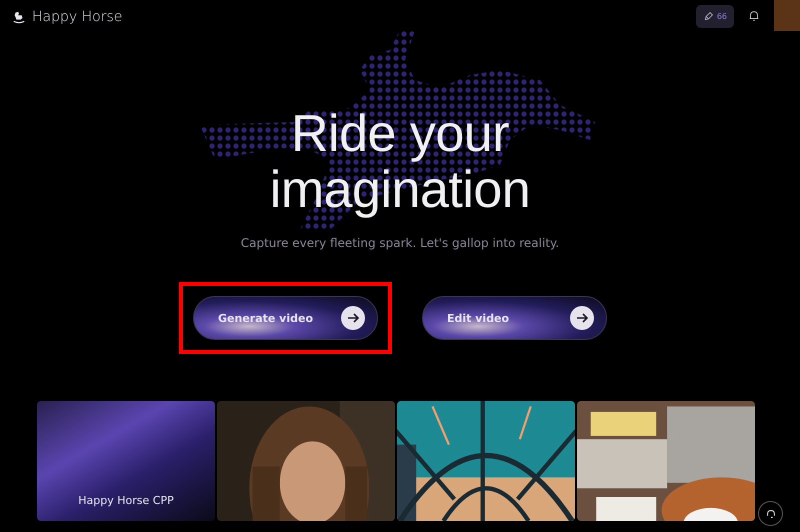 The height and width of the screenshot is (532, 800). I want to click on notification-bell-icon, so click(754, 16).